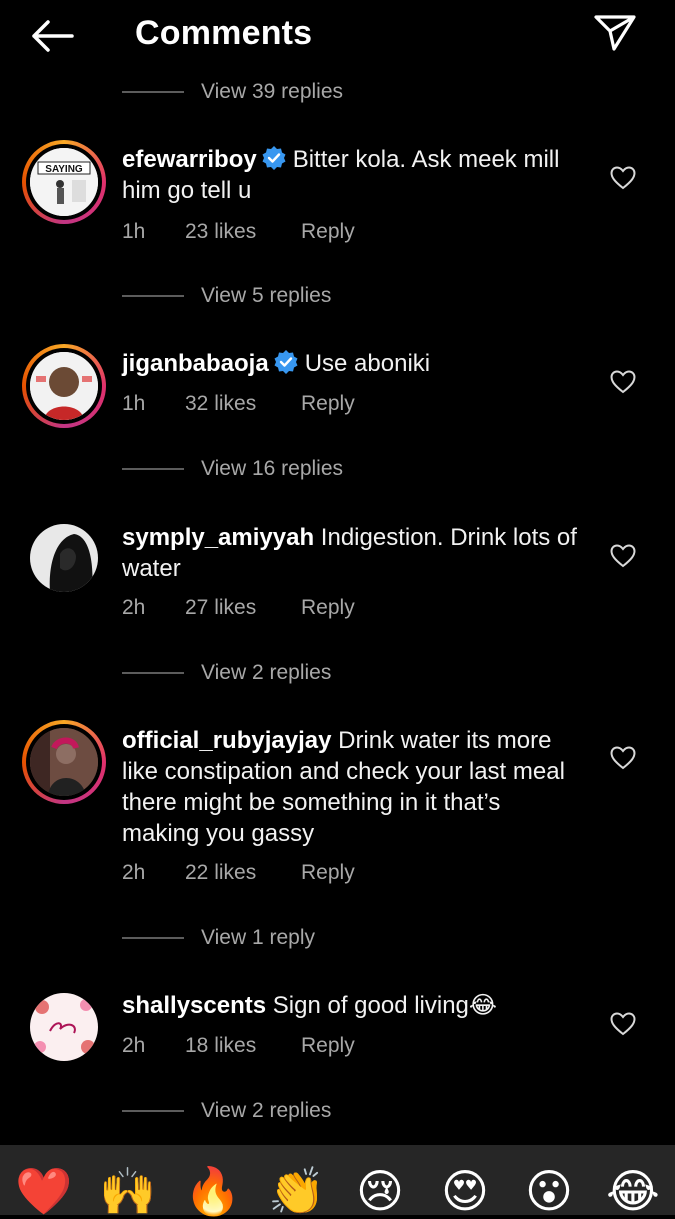 Image resolution: width=675 pixels, height=1219 pixels. Describe the element at coordinates (212, 1191) in the screenshot. I see `emoji-fire: 🔥` at that location.